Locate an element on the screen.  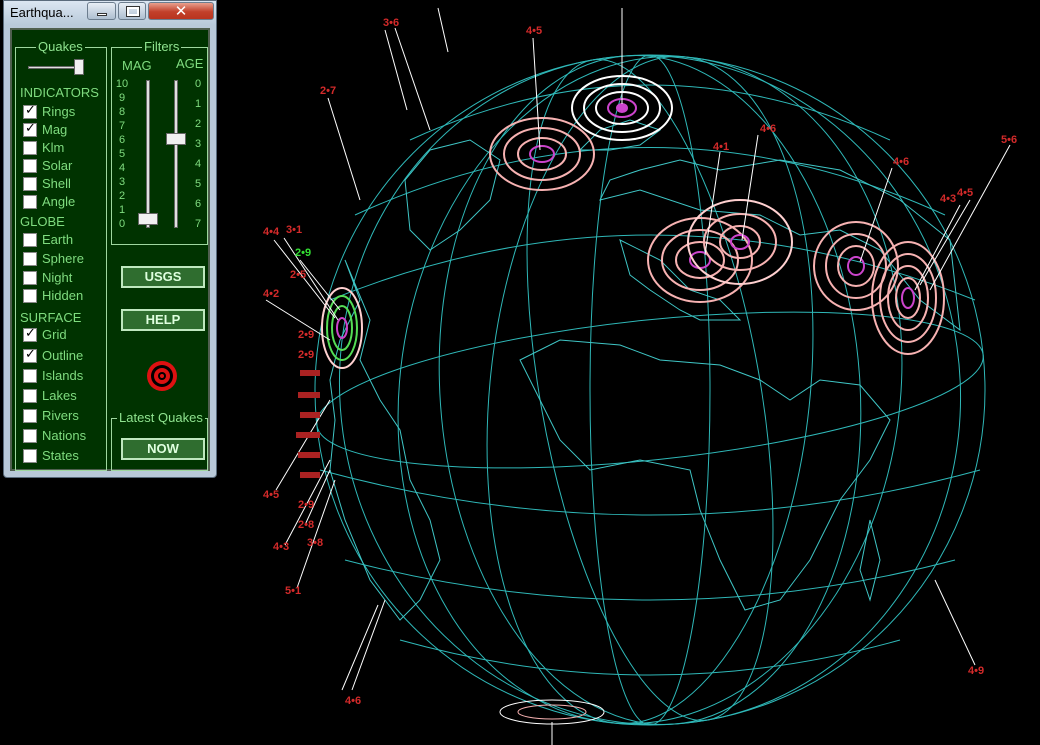
klm-label: Klm is located at coordinates (53, 147).